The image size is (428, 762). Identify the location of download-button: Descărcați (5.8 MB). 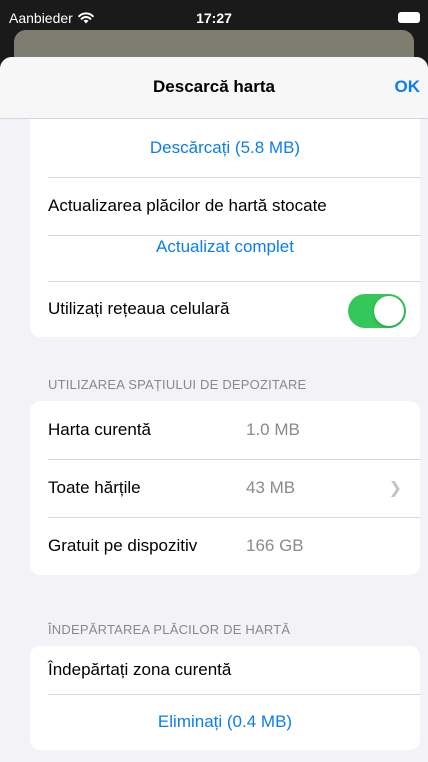
(225, 148).